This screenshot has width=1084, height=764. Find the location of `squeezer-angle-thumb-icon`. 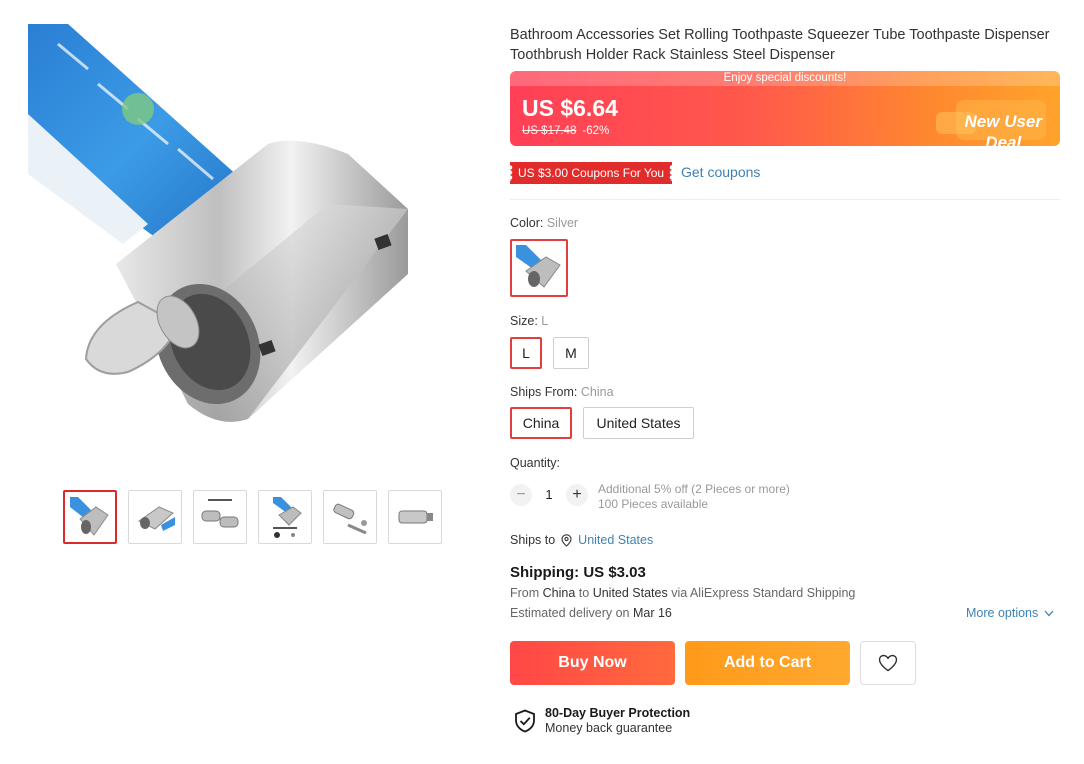

squeezer-angle-thumb-icon is located at coordinates (156, 518).